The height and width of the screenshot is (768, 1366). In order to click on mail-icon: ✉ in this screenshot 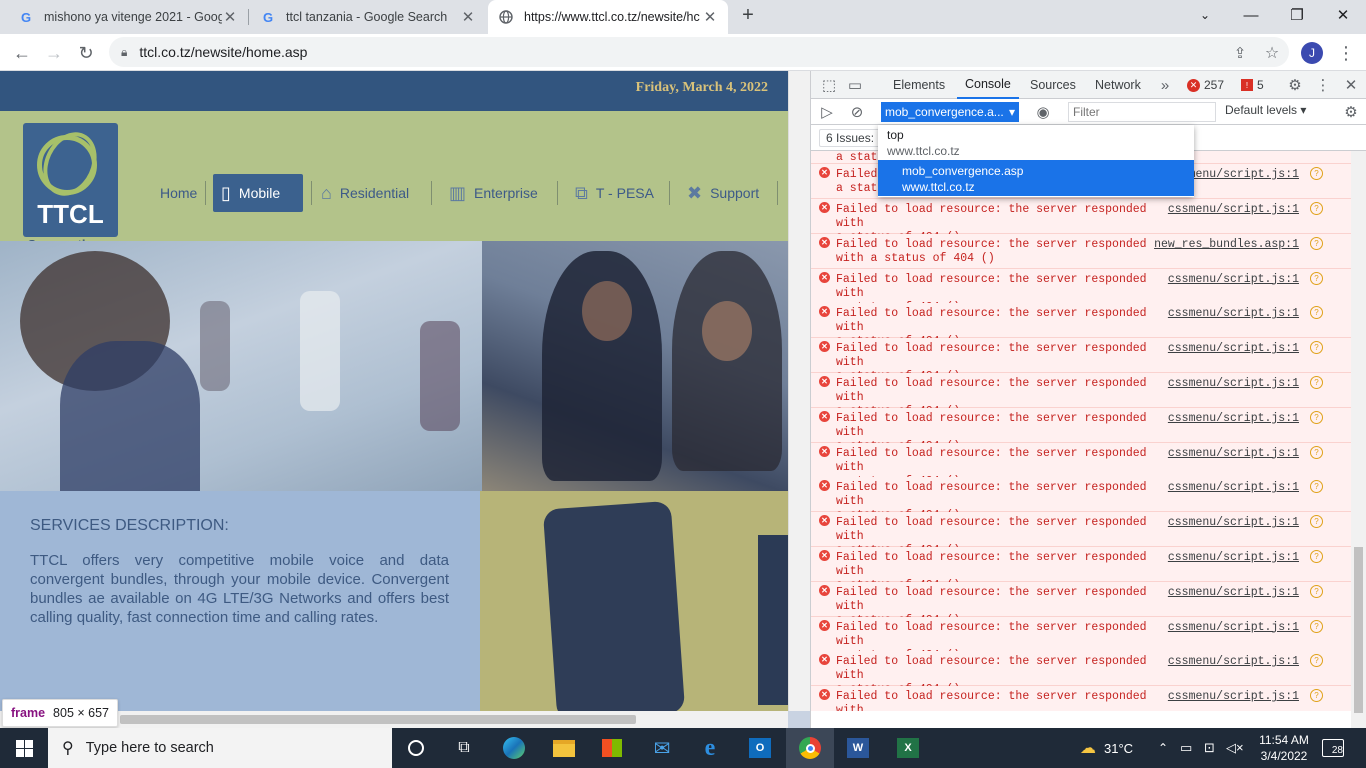, I will do `click(662, 748)`.